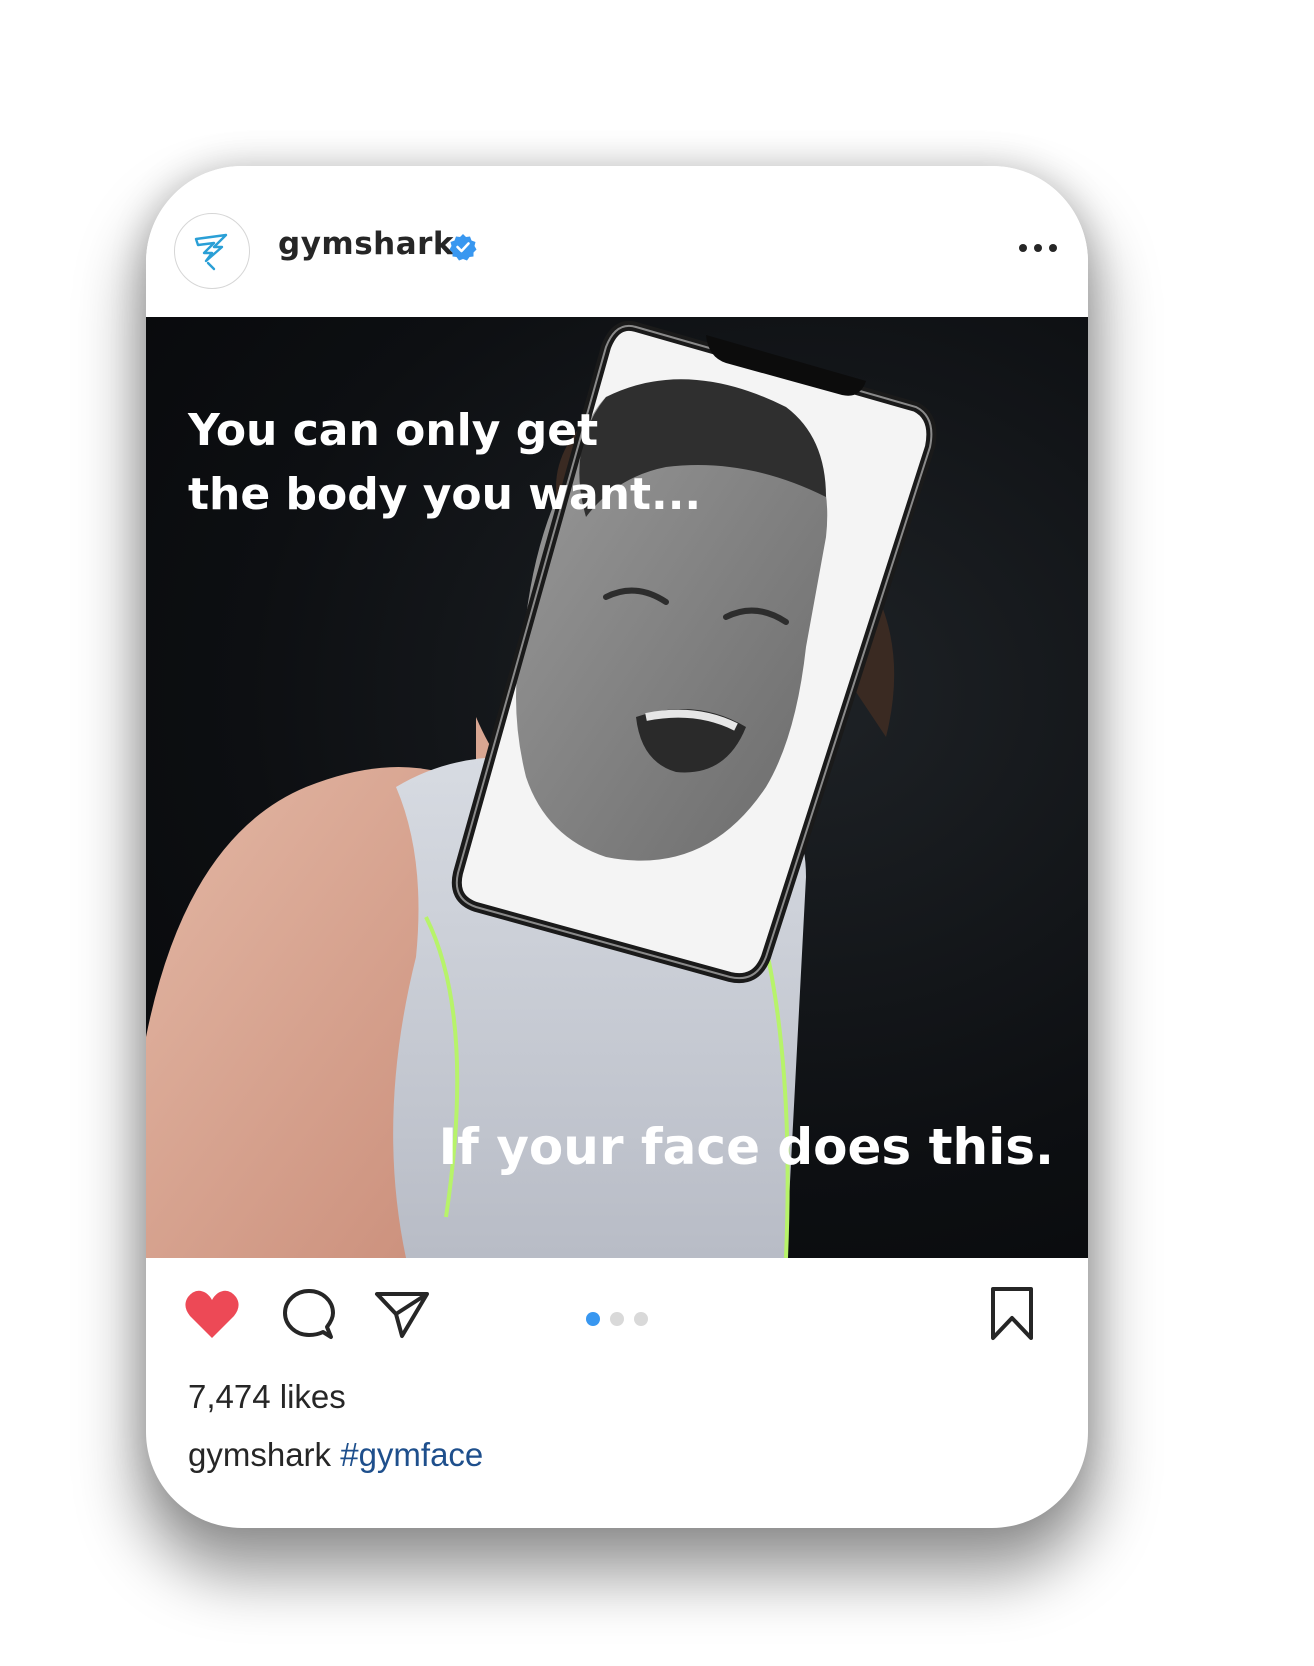  Describe the element at coordinates (593, 1319) in the screenshot. I see `carousel-dot-active` at that location.